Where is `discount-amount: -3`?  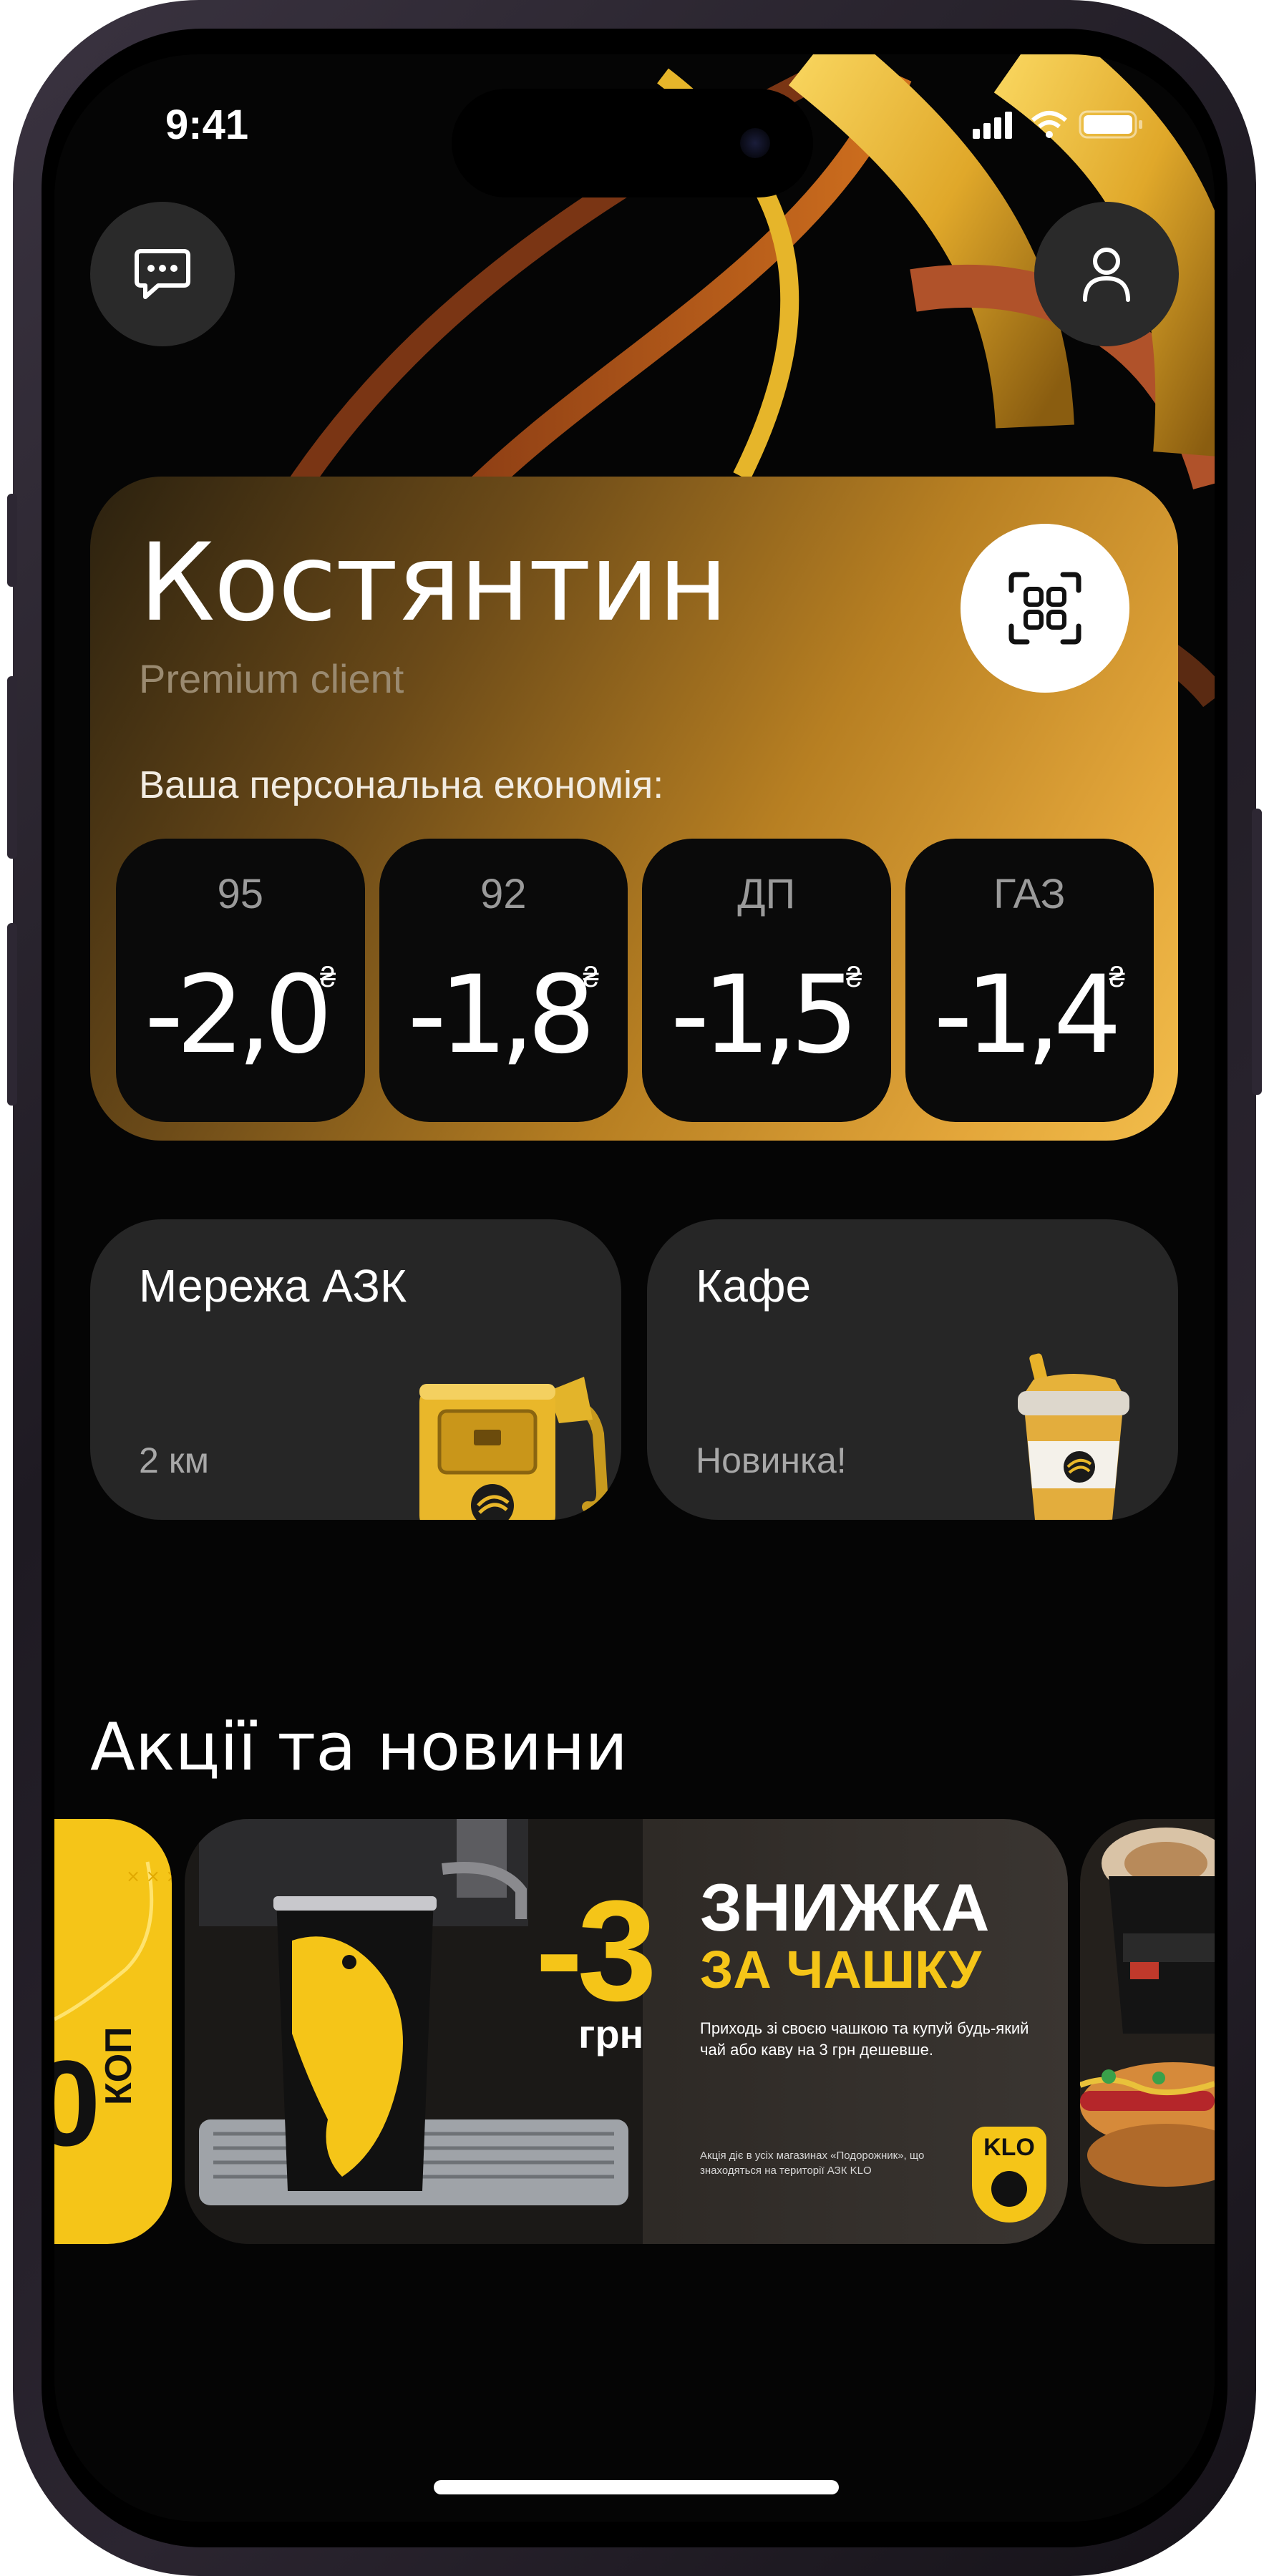 discount-amount: -3 is located at coordinates (596, 1951).